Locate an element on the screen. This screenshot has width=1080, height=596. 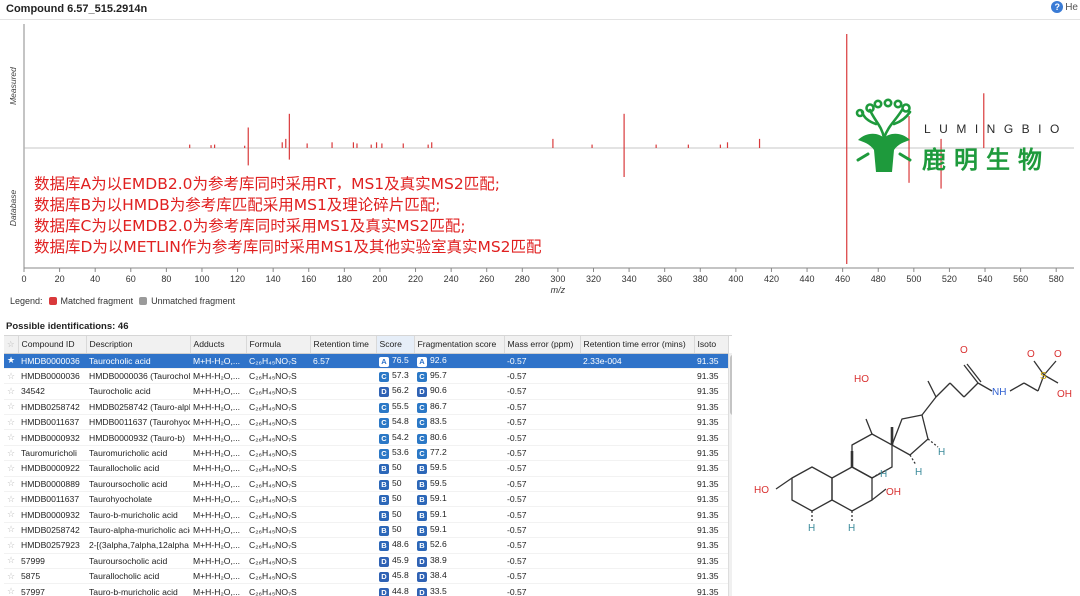
identifications-title: Possible identifications: 46 is located at coordinates (67, 326).